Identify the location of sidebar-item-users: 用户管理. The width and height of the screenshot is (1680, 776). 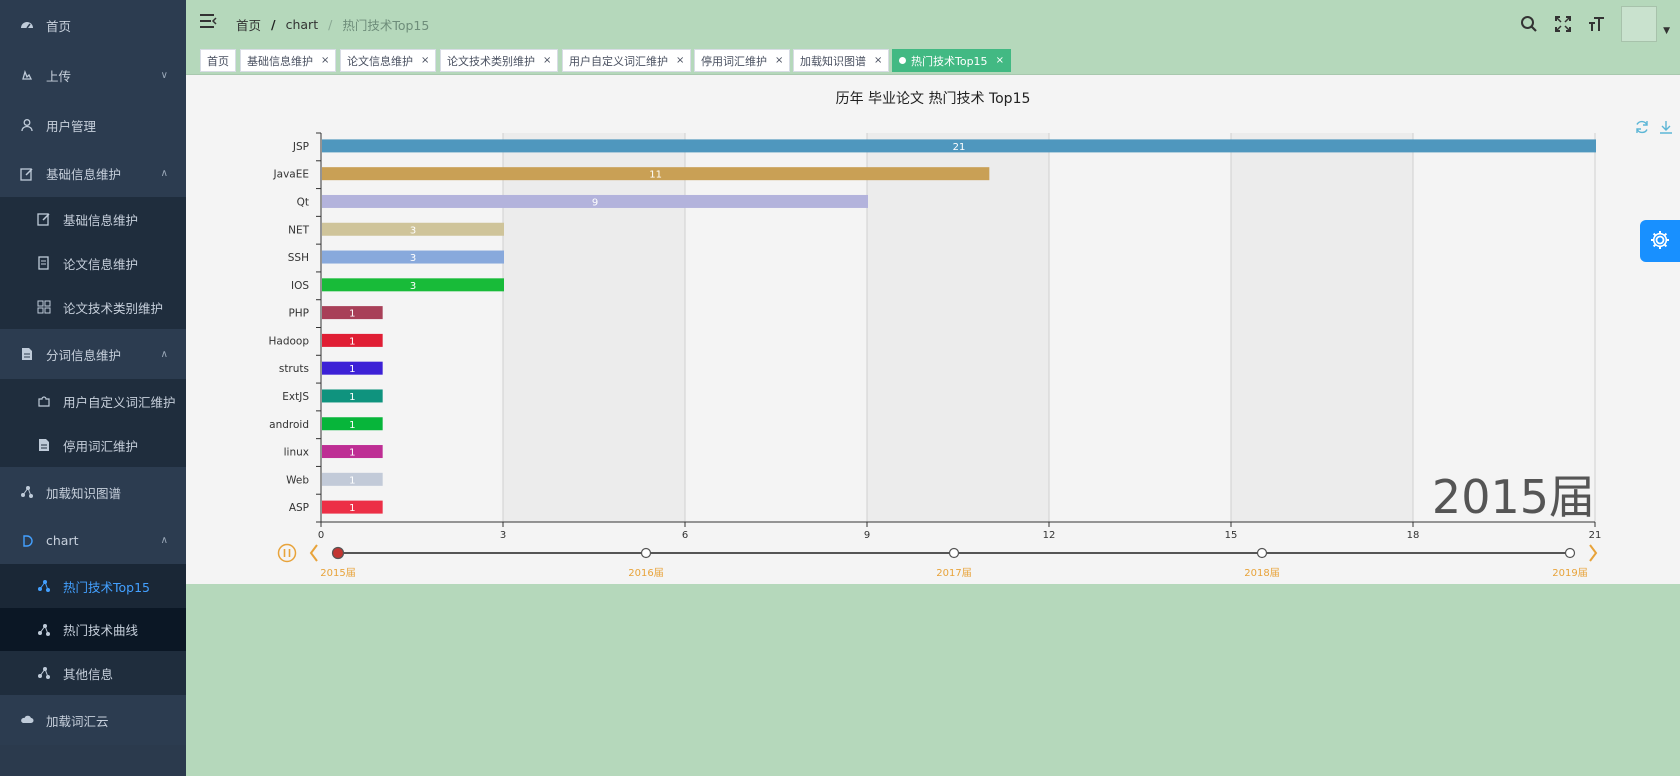
(93, 125).